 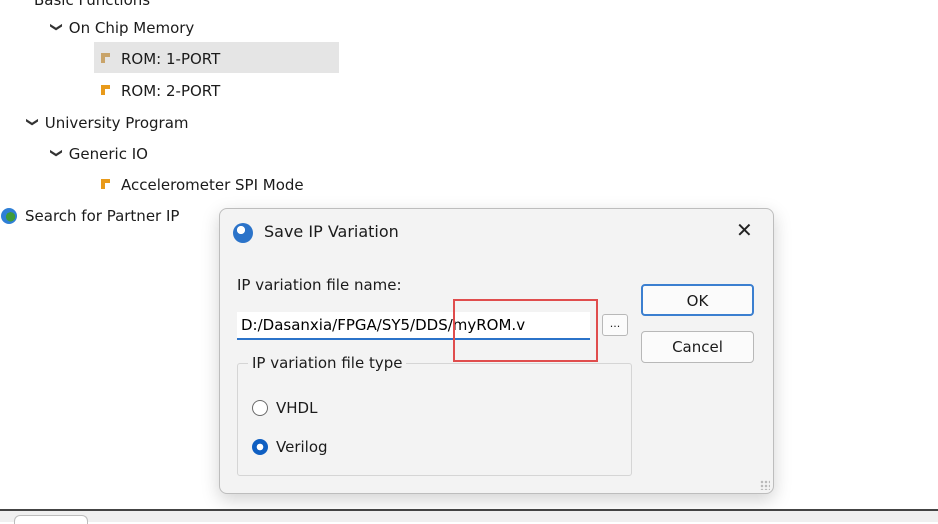 I want to click on file-name-input, so click(x=413, y=326).